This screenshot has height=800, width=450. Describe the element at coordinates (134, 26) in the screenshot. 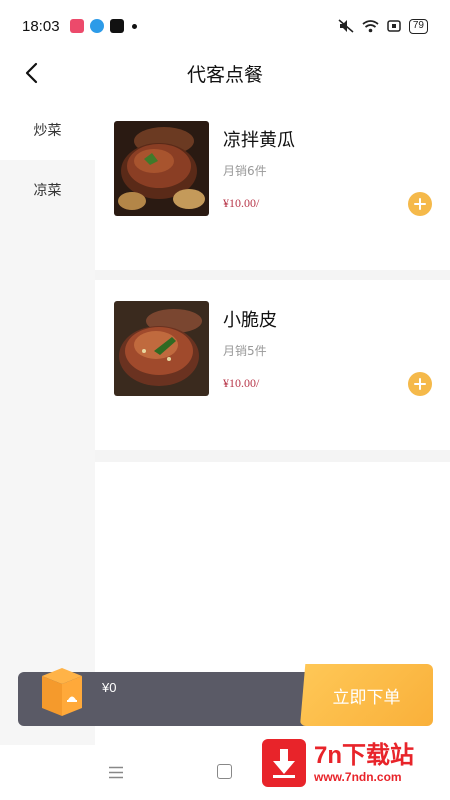

I see `notification-dot-icon` at that location.